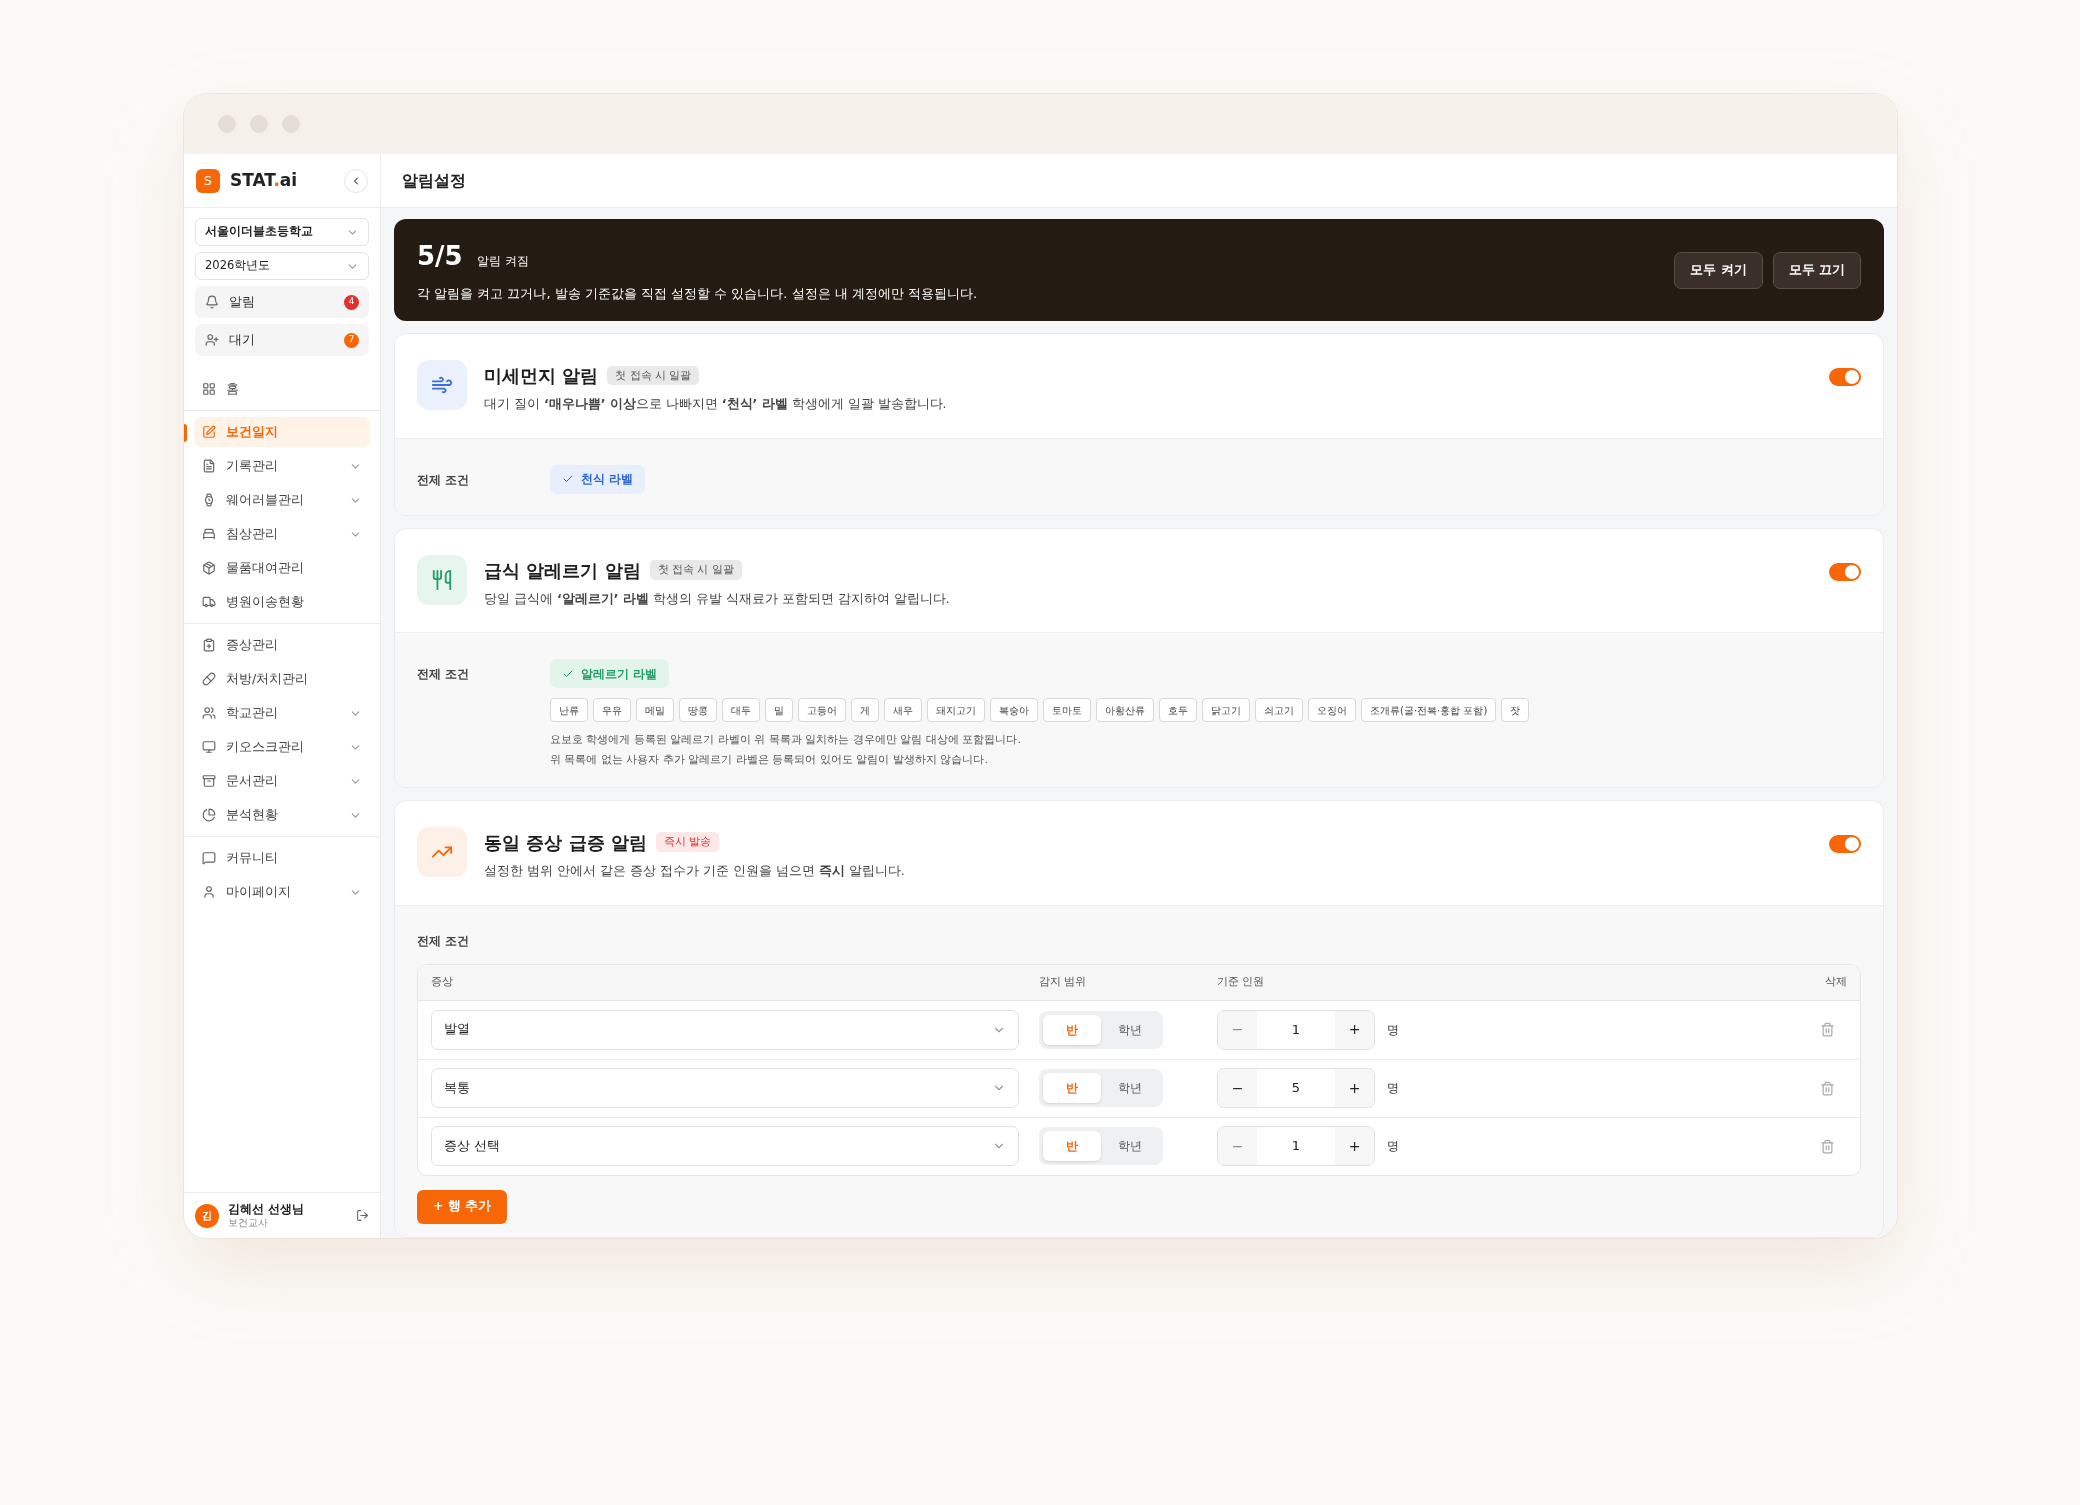 This screenshot has width=2080, height=1505. I want to click on allergen-chip: 메밀, so click(655, 710).